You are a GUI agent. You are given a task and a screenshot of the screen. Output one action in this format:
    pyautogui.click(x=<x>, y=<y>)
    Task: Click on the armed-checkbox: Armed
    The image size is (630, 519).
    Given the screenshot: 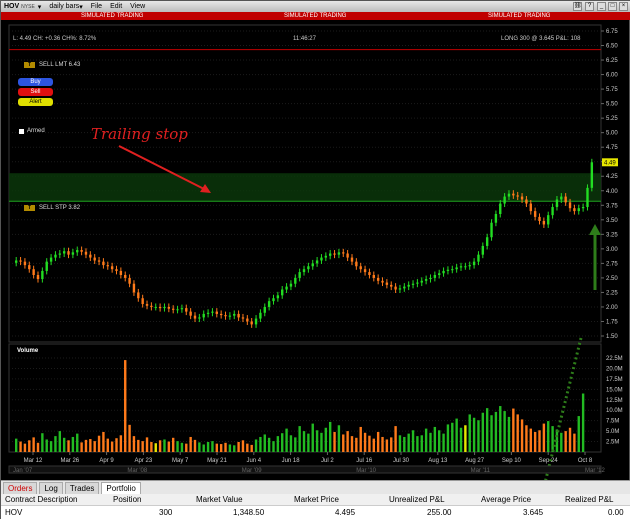 What is the action you would take?
    pyautogui.click(x=32, y=131)
    